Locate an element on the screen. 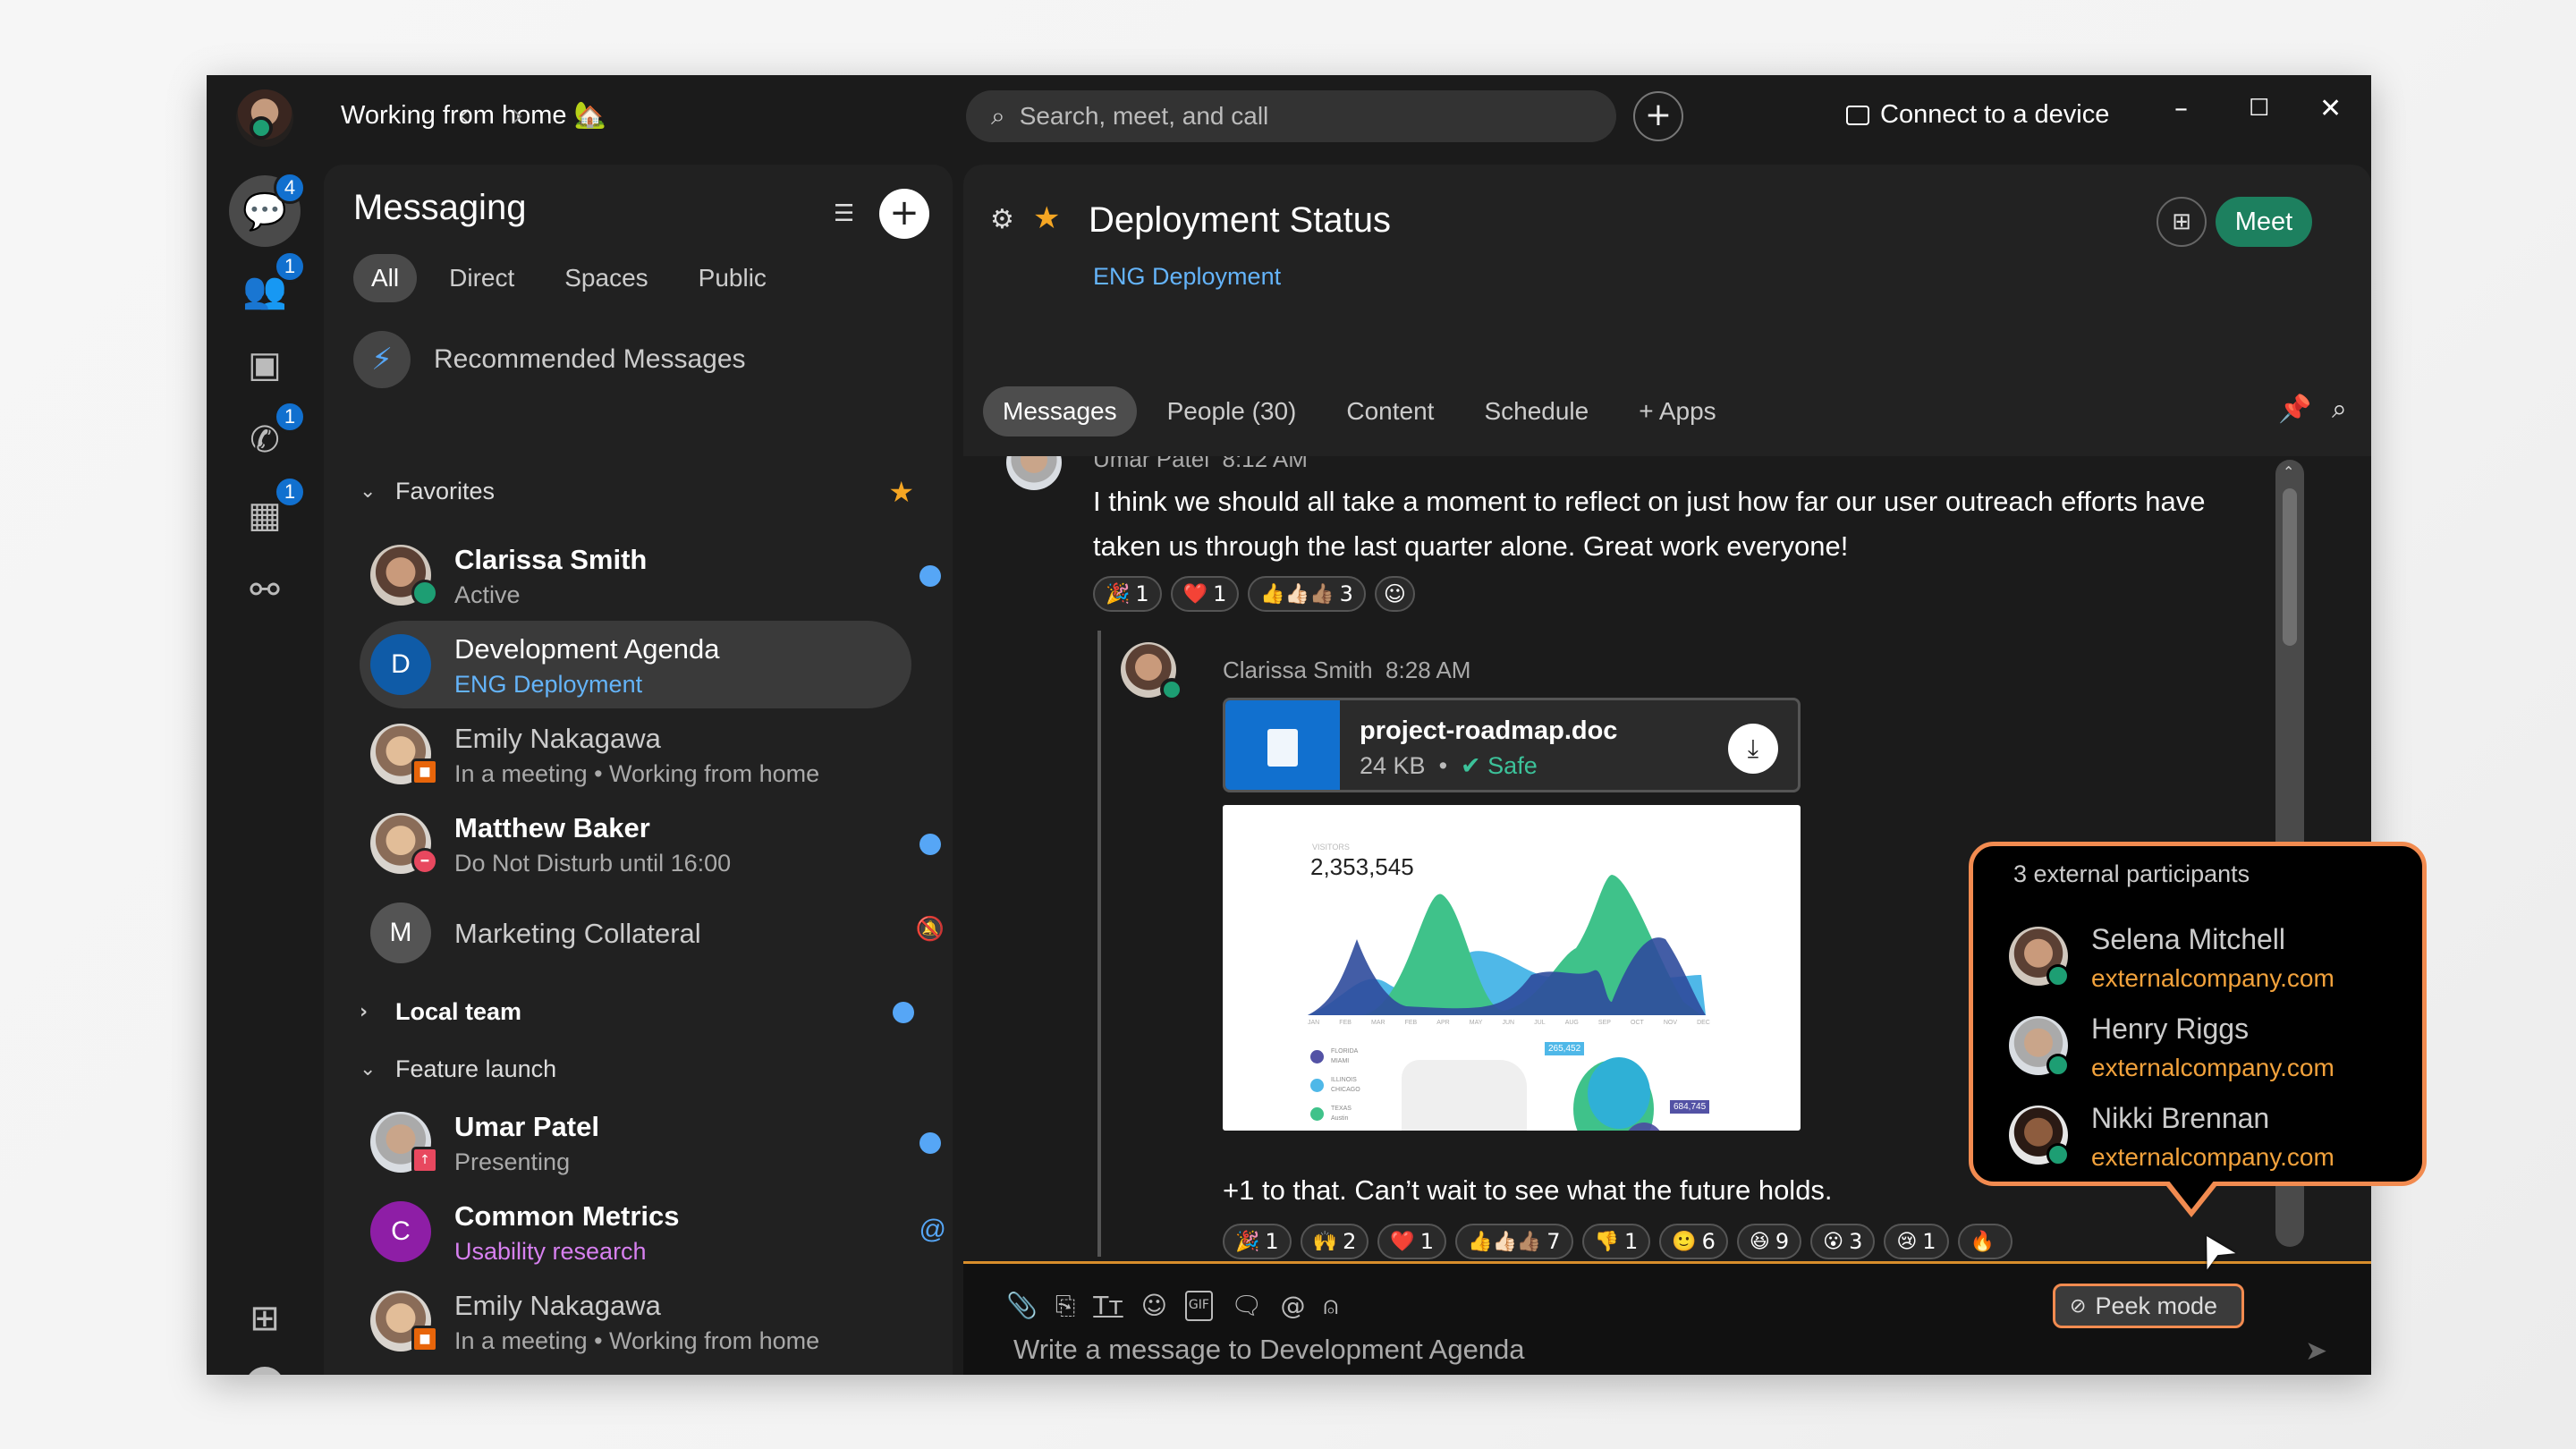 The height and width of the screenshot is (1449, 2576). tab-people: People (30) is located at coordinates (1232, 411).